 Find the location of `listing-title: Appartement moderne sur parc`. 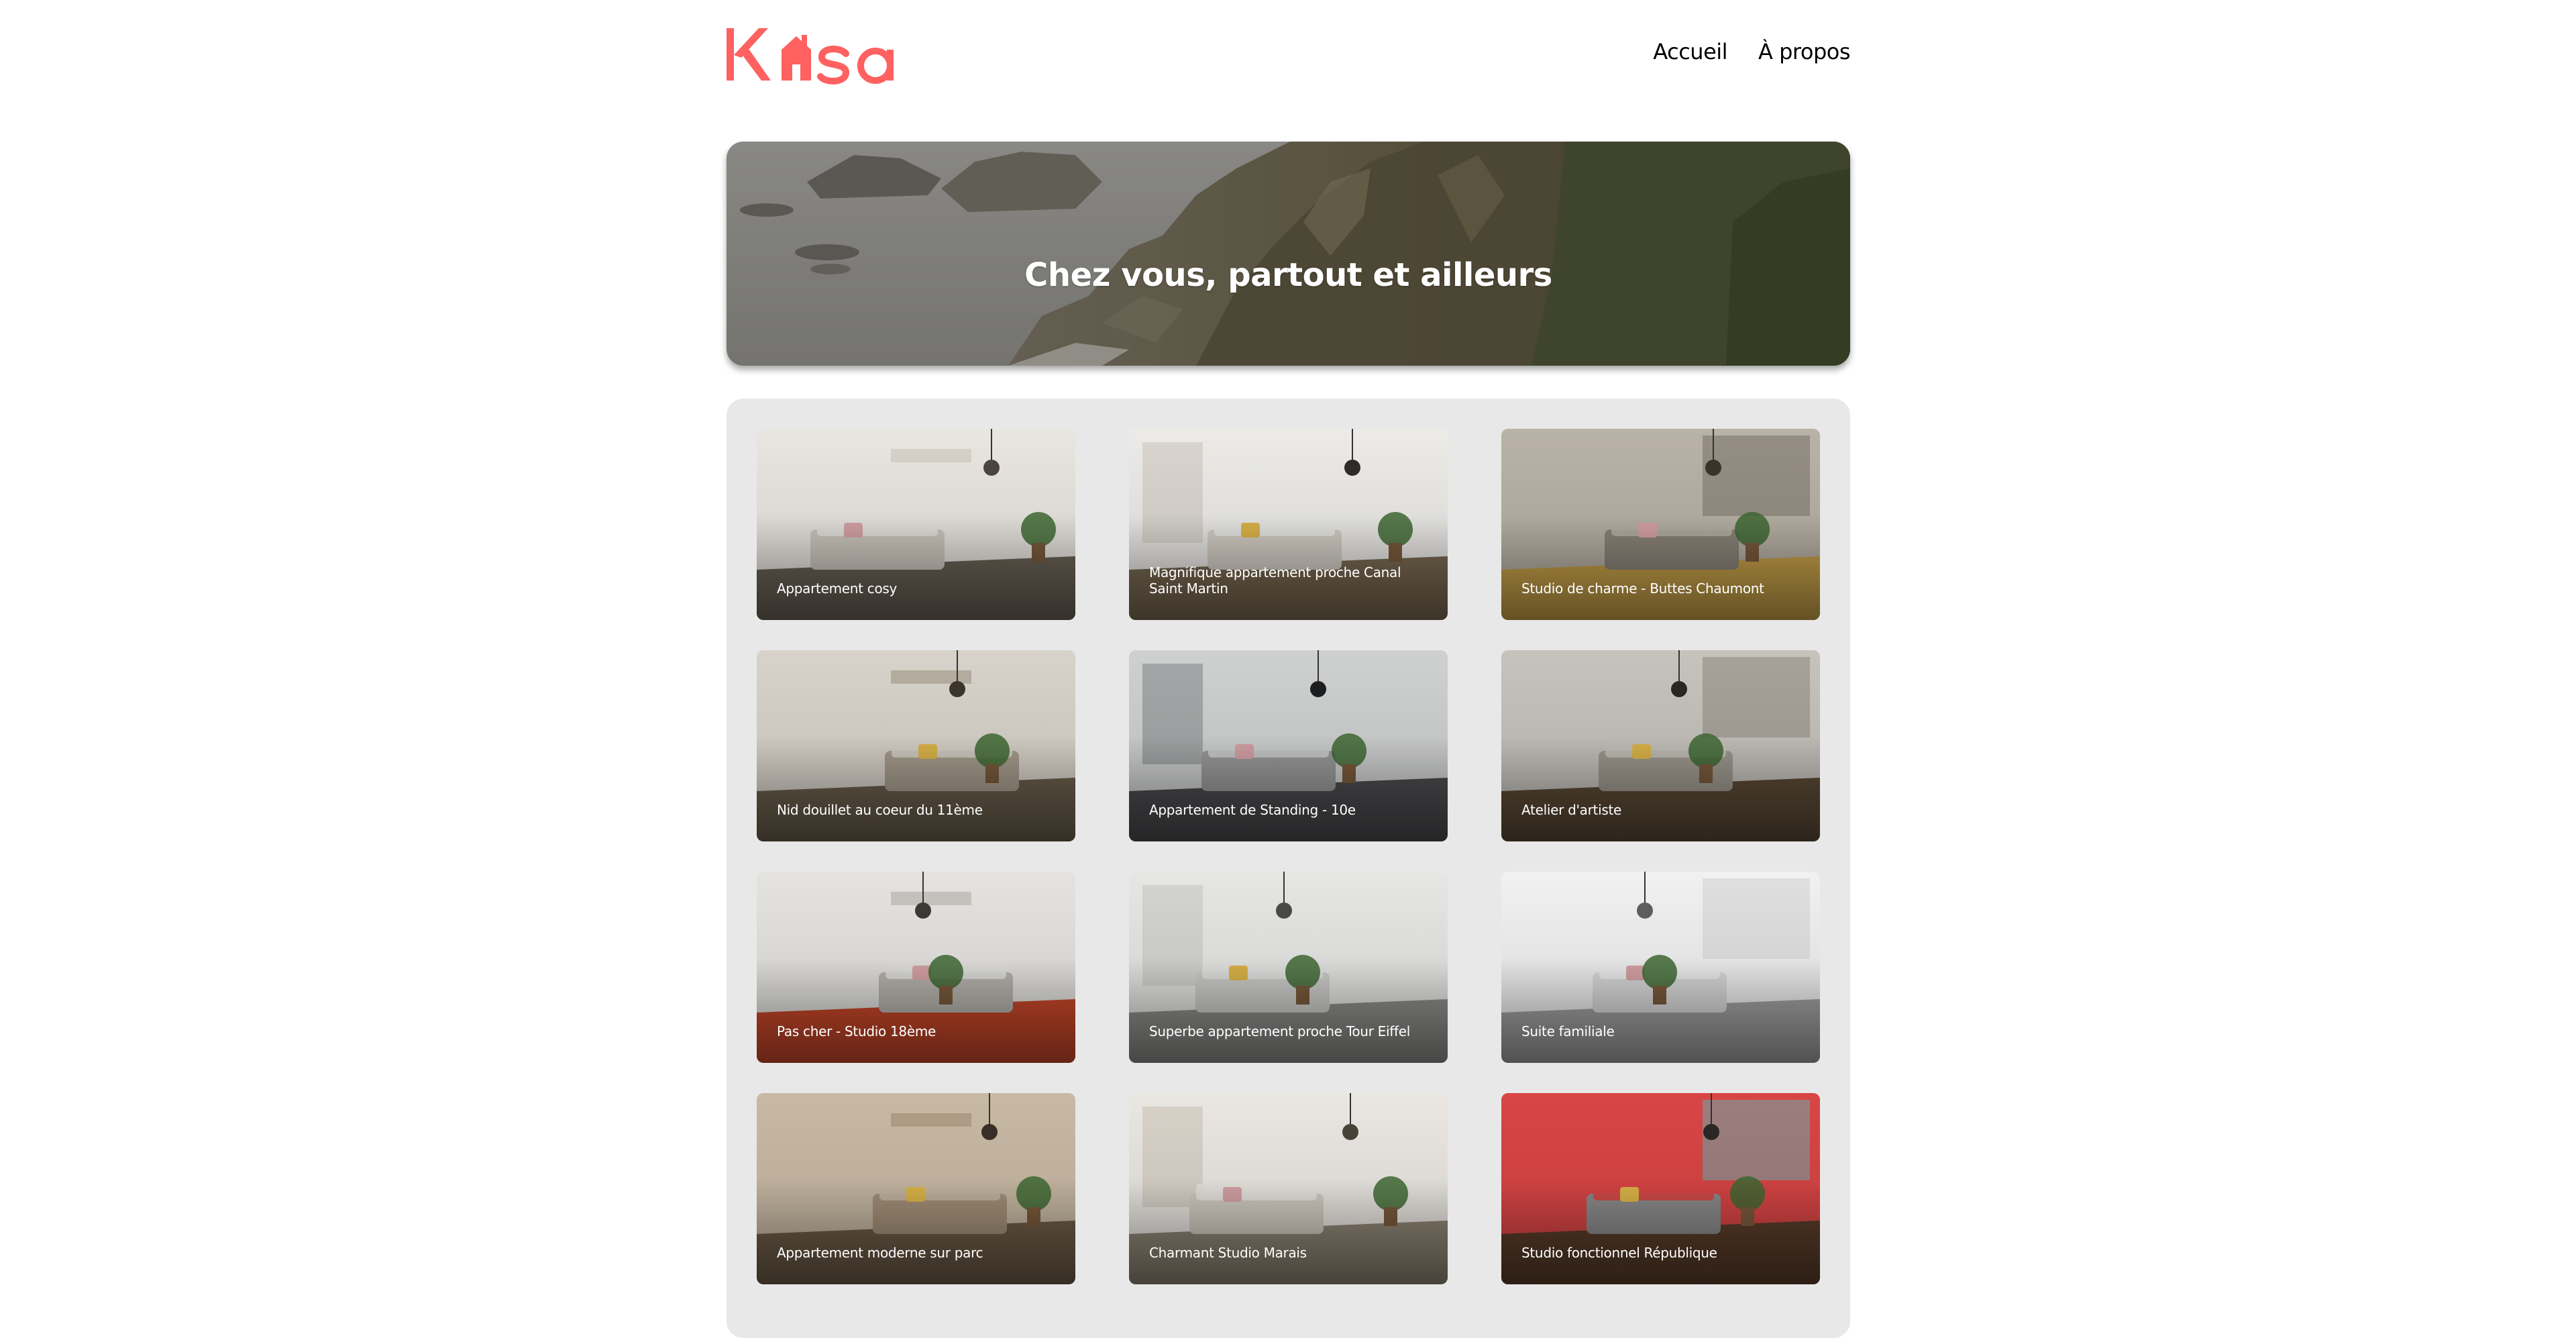

listing-title: Appartement moderne sur parc is located at coordinates (880, 1253).